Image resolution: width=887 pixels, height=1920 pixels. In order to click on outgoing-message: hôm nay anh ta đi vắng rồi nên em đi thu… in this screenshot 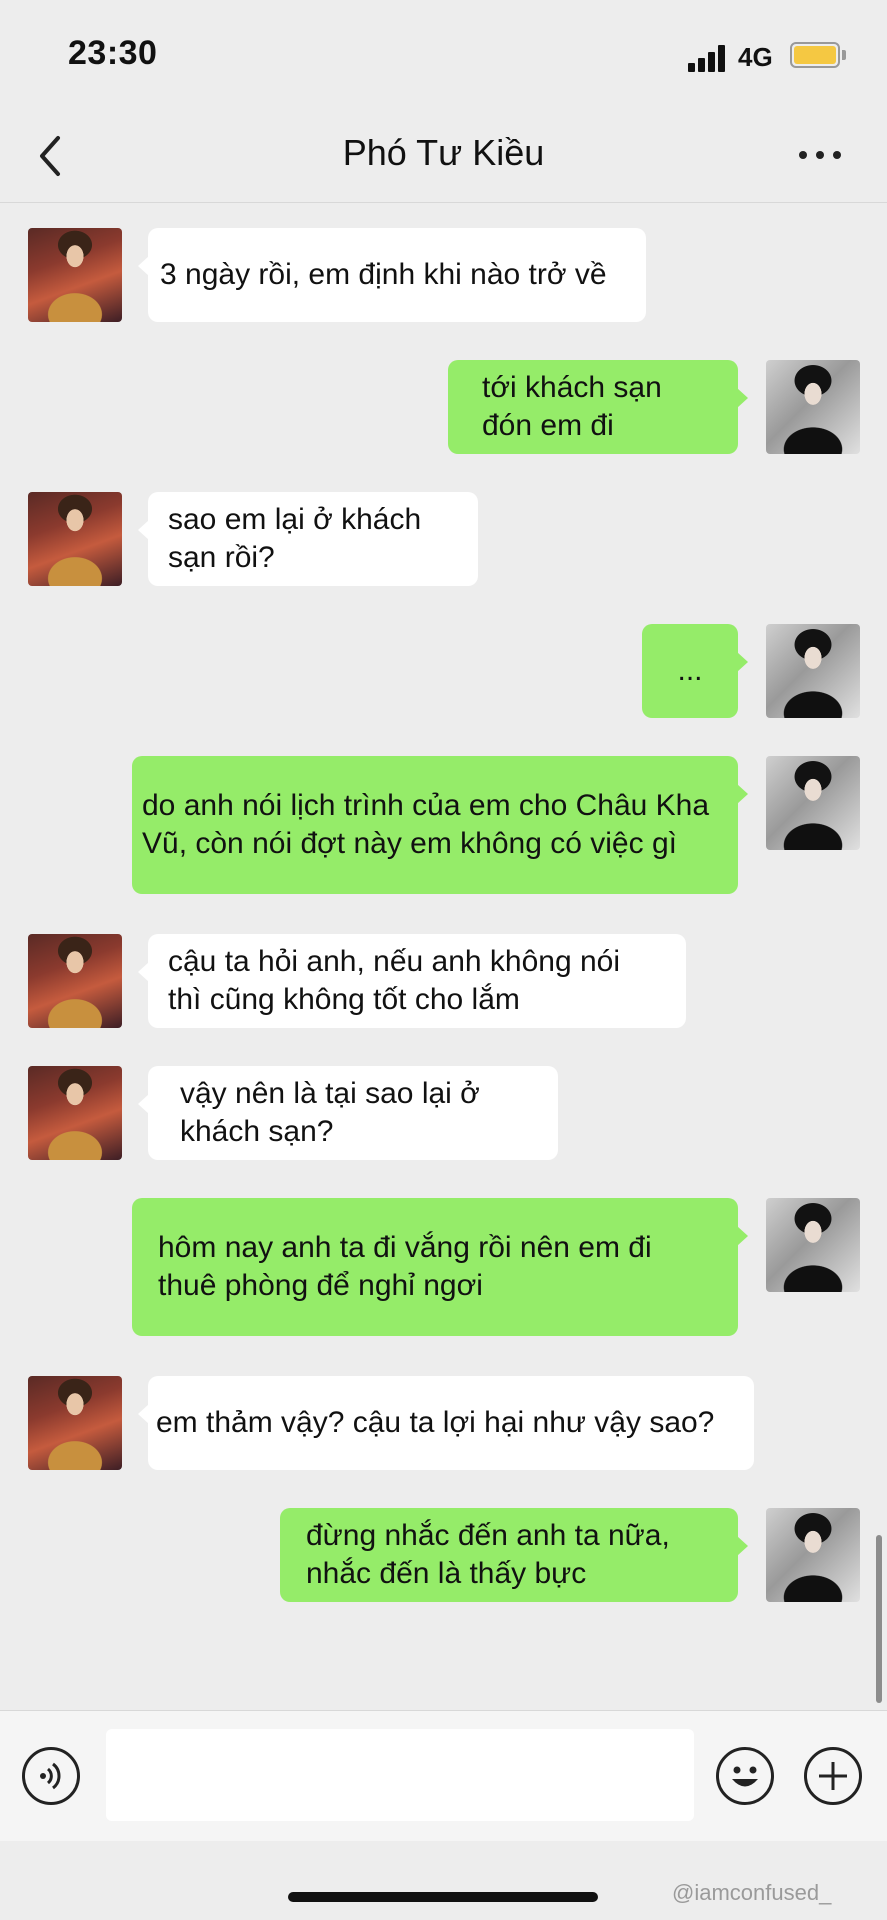, I will do `click(440, 1267)`.